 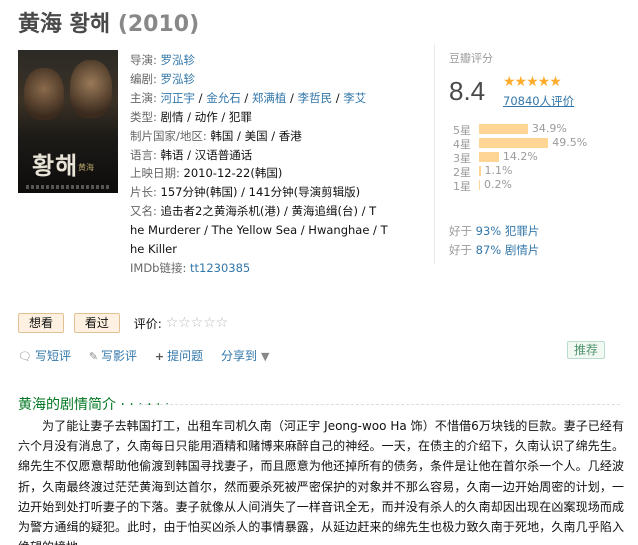 What do you see at coordinates (269, 98) in the screenshot?
I see `cast-link: 郑满植` at bounding box center [269, 98].